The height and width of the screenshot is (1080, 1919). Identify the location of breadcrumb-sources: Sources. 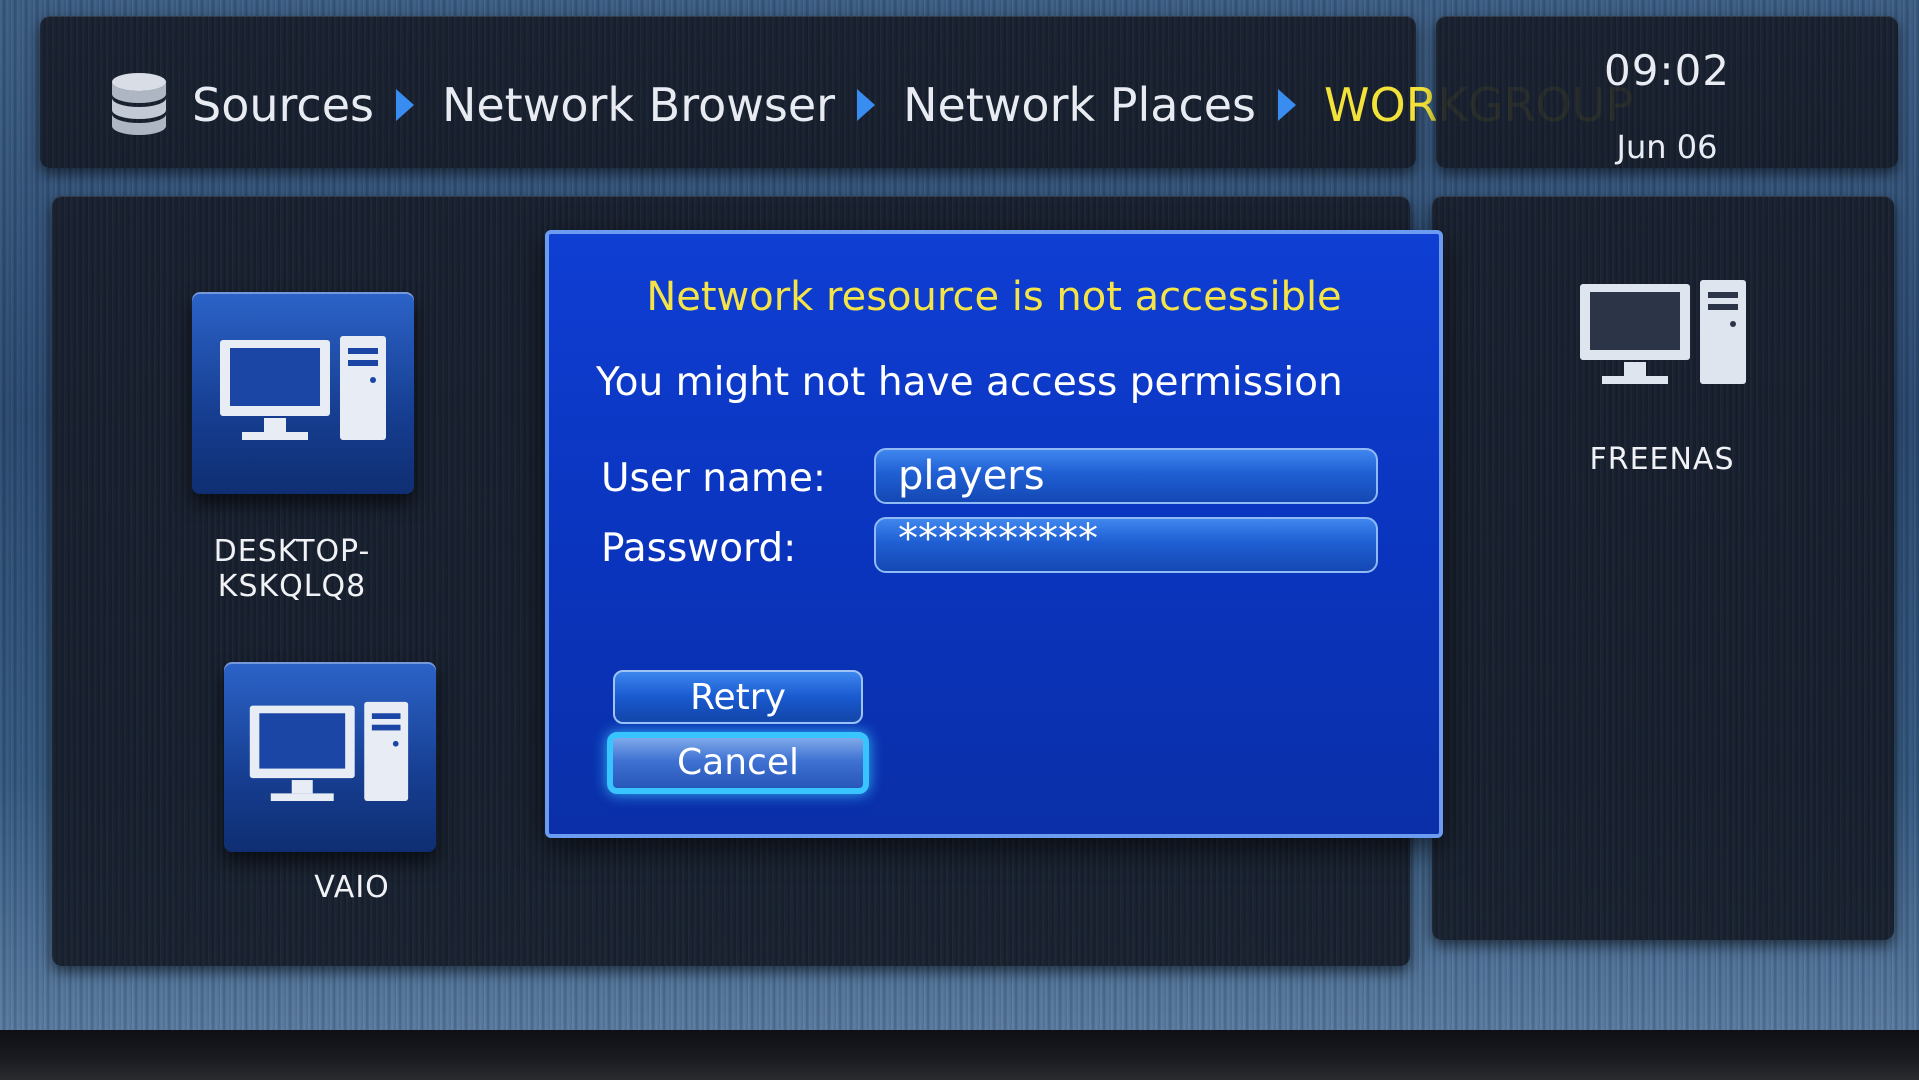
(283, 105).